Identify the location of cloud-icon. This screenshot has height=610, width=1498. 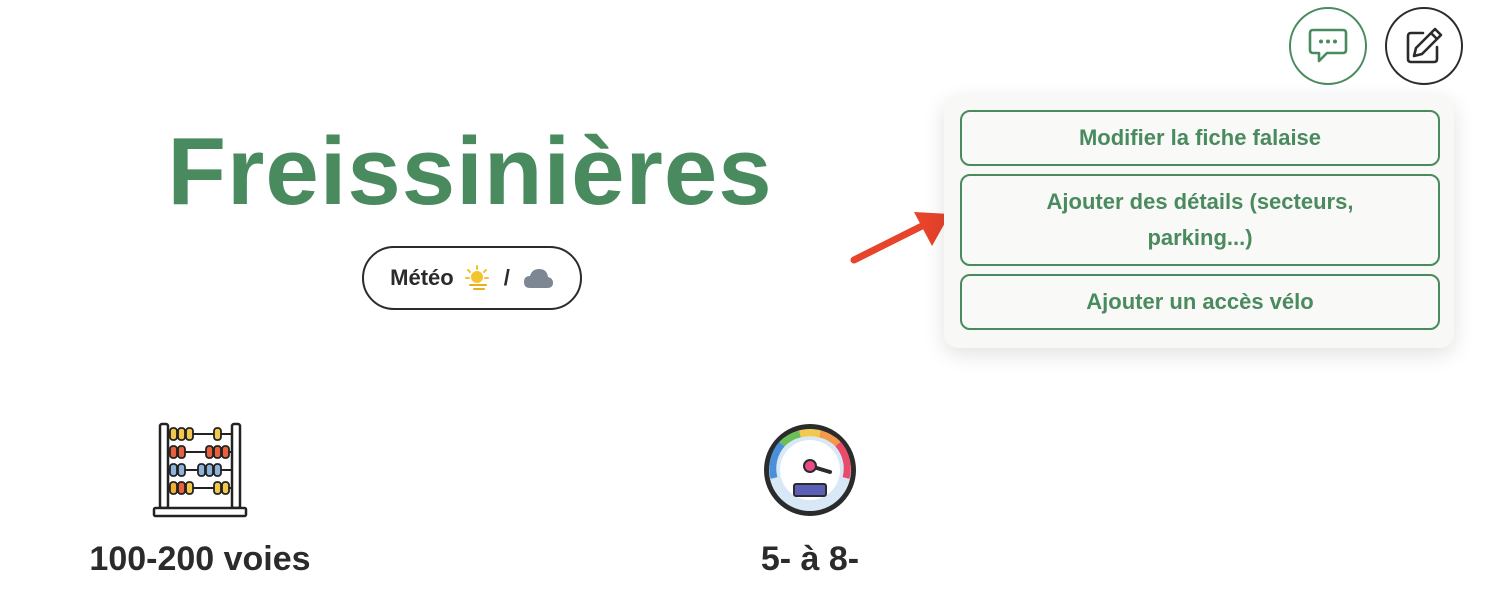
(538, 278).